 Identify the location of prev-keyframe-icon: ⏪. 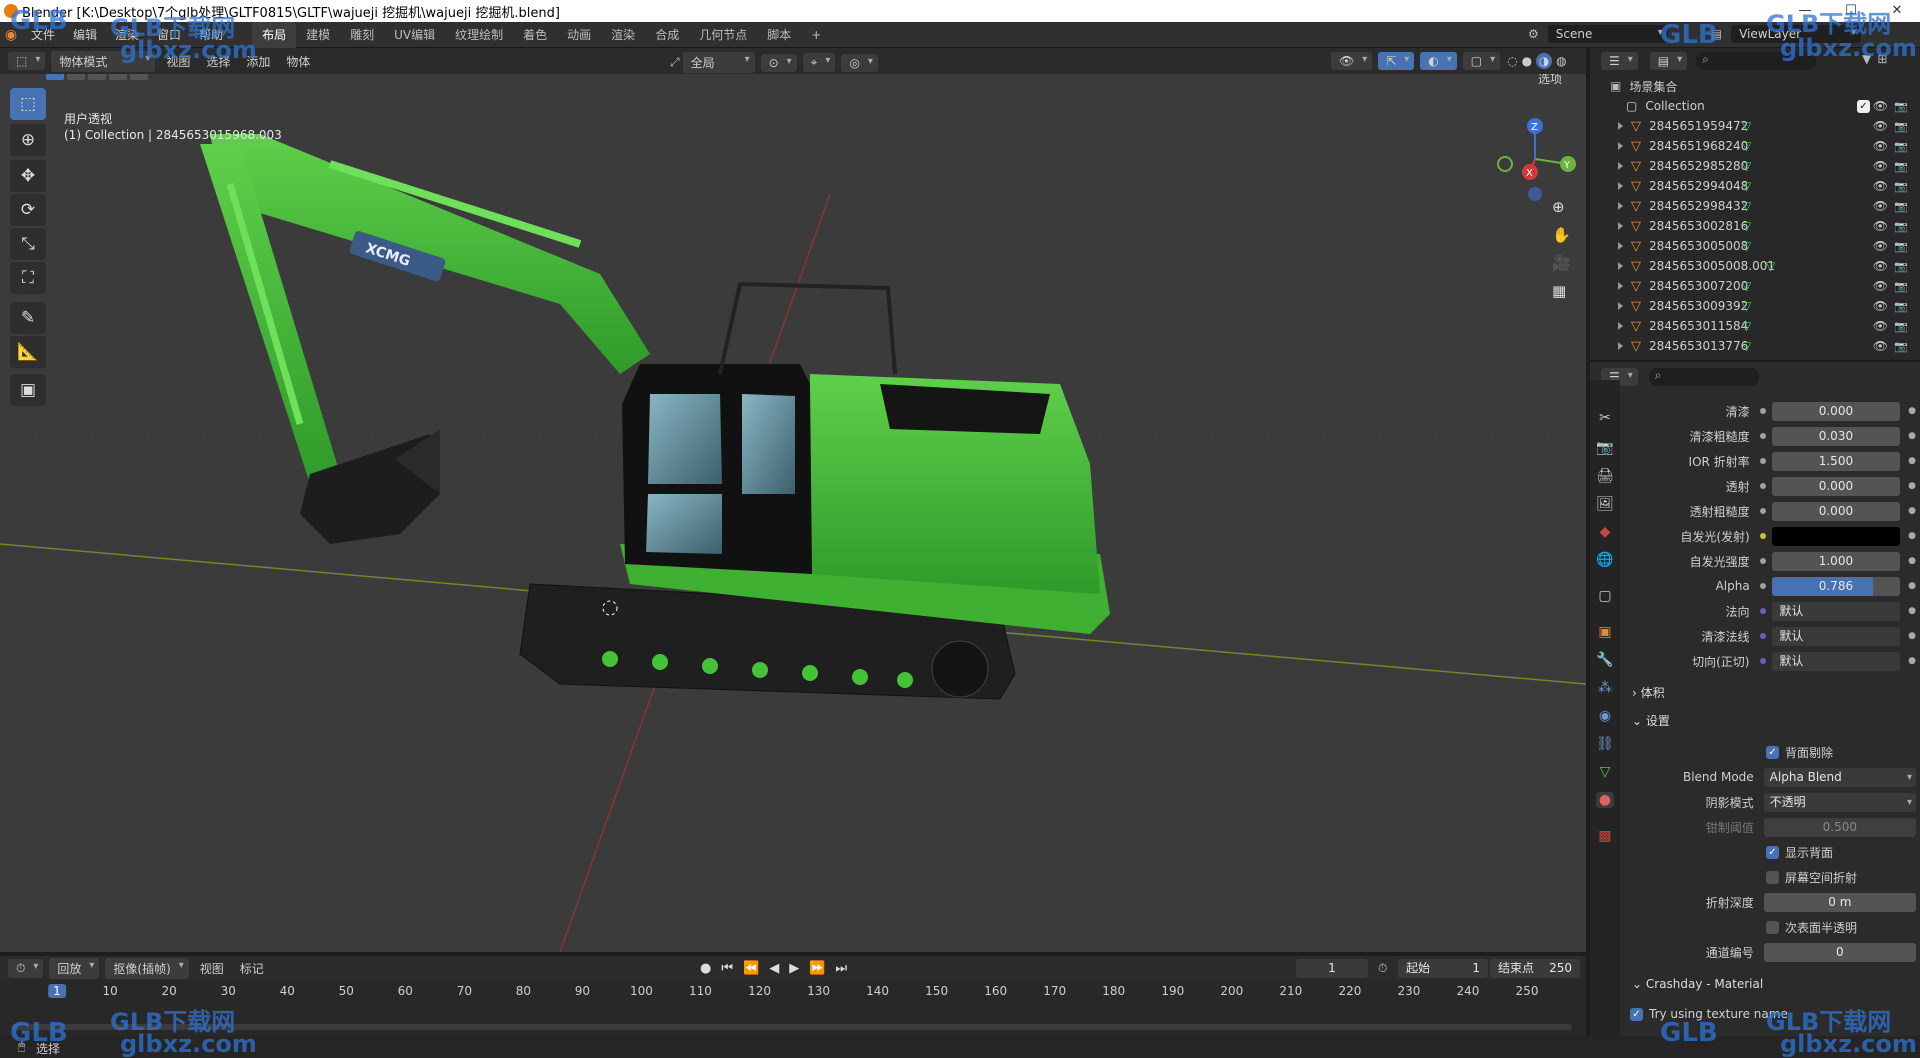
(751, 968).